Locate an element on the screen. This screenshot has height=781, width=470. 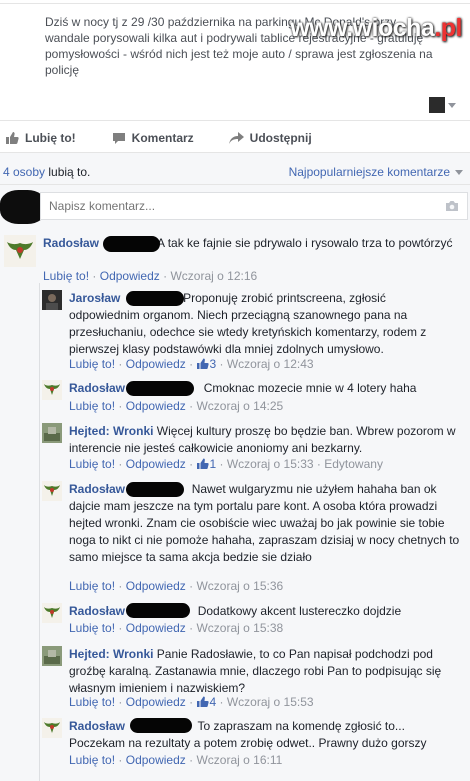
comment-meta: Lubię to! · Odpowiedz · Wczoraj o 15:38 is located at coordinates (176, 628).